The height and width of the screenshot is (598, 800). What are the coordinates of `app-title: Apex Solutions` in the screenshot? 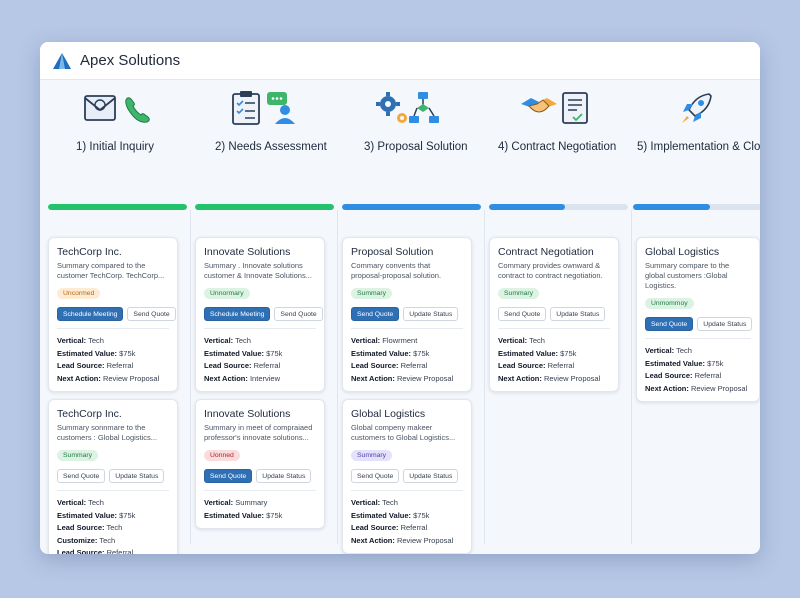 It's located at (130, 60).